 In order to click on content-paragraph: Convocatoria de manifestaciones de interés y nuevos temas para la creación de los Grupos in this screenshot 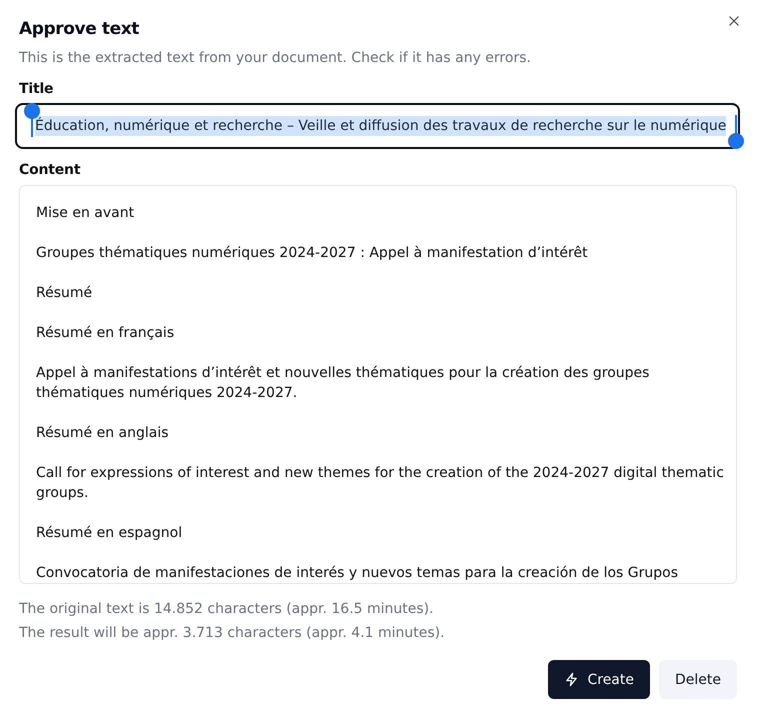, I will do `click(358, 573)`.